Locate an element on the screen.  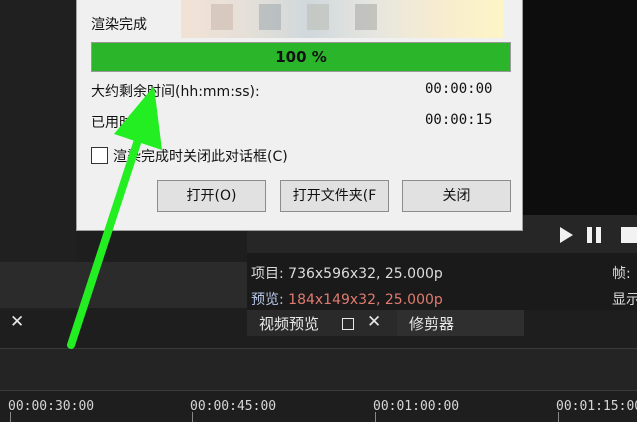
close-on-finish-label: 渲染完成时关闭此对话框(C) is located at coordinates (200, 156).